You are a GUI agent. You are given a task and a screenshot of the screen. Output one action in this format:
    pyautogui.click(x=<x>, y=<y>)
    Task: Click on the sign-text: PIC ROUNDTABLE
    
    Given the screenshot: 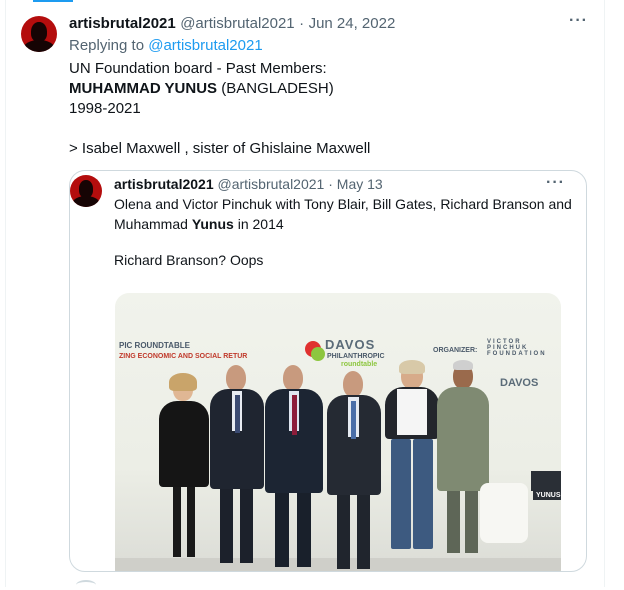 What is the action you would take?
    pyautogui.click(x=154, y=345)
    